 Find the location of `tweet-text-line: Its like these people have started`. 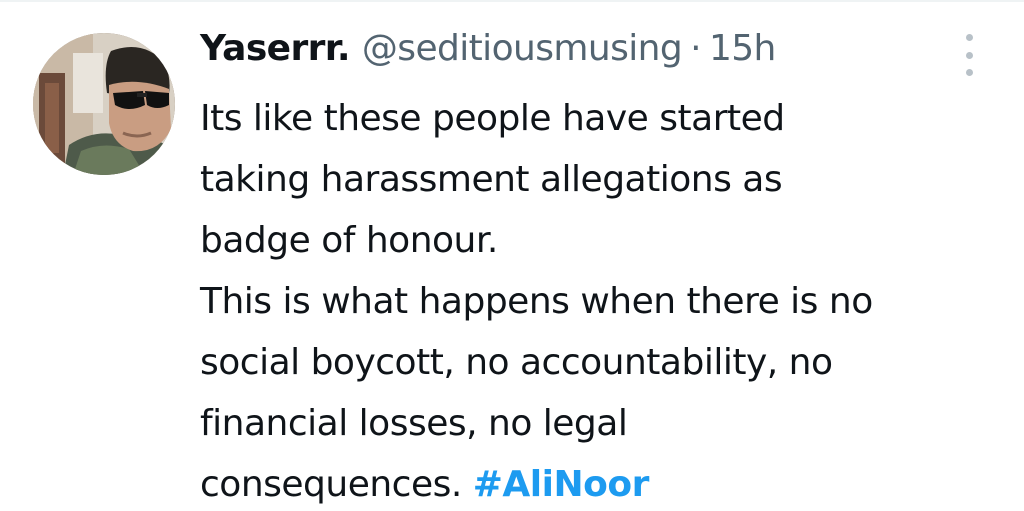

tweet-text-line: Its like these people have started is located at coordinates (492, 118).